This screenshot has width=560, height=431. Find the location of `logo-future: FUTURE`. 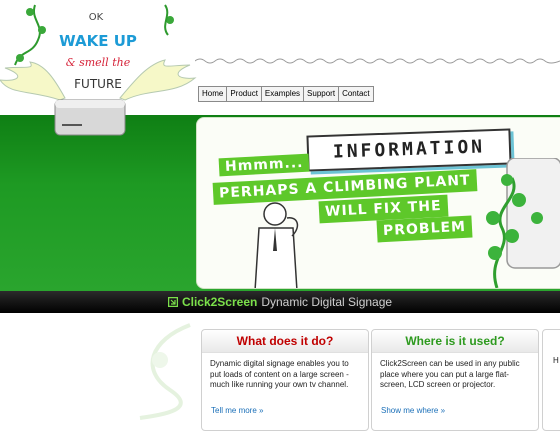

logo-future: FUTURE is located at coordinates (98, 84).